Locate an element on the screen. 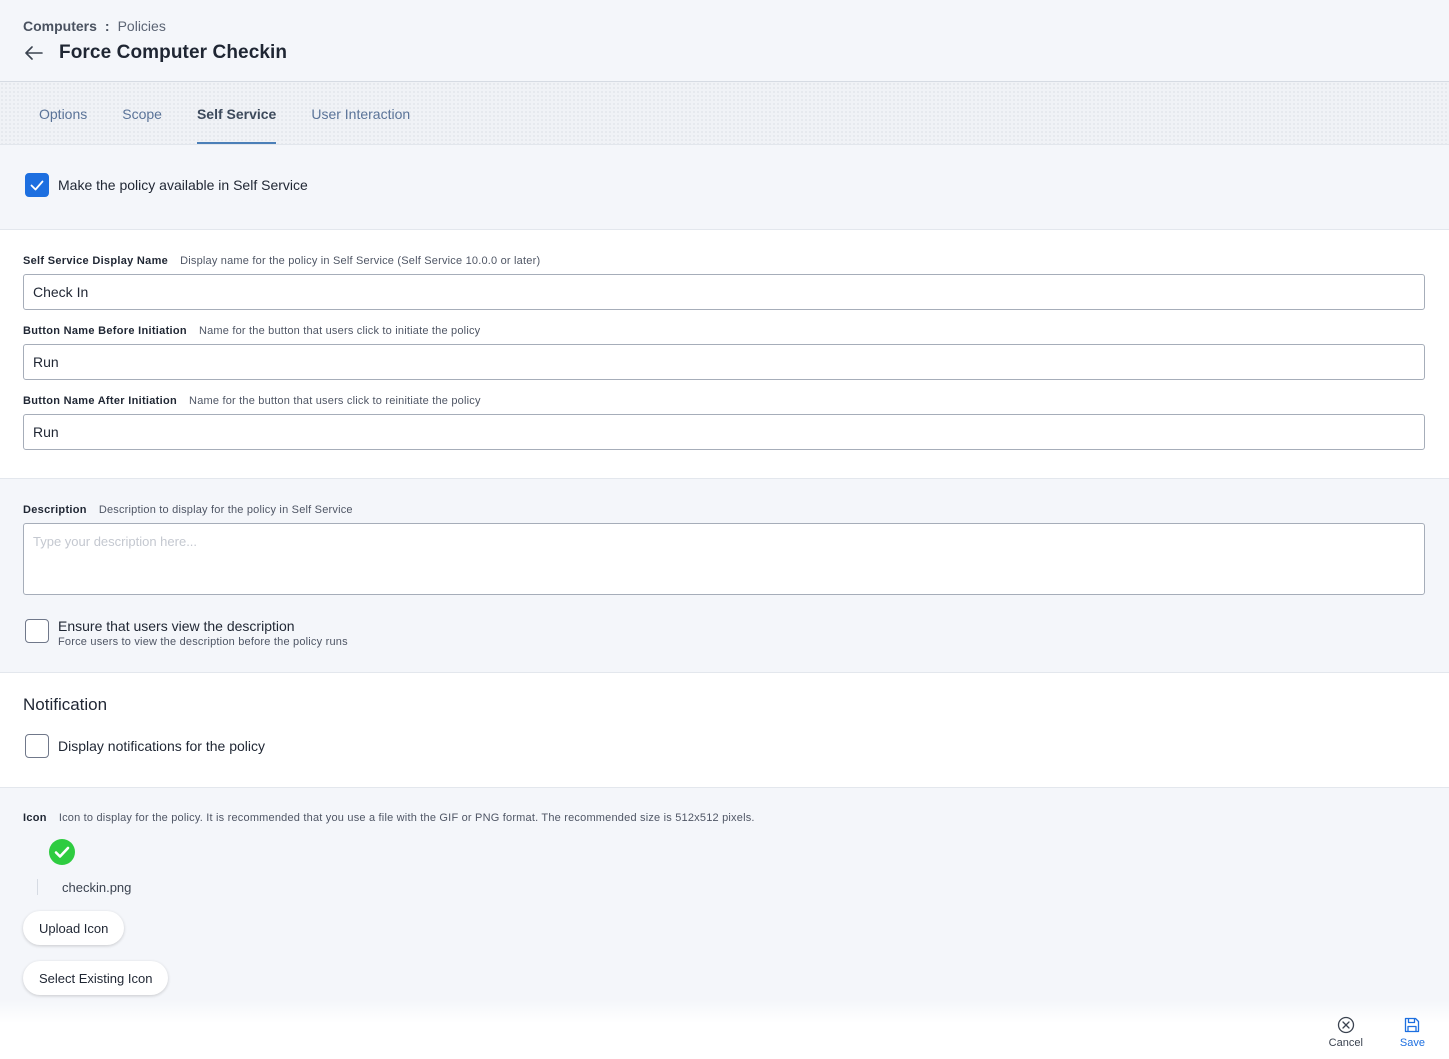 Image resolution: width=1449 pixels, height=1059 pixels. breadcrumb-computers: Computers is located at coordinates (60, 26).